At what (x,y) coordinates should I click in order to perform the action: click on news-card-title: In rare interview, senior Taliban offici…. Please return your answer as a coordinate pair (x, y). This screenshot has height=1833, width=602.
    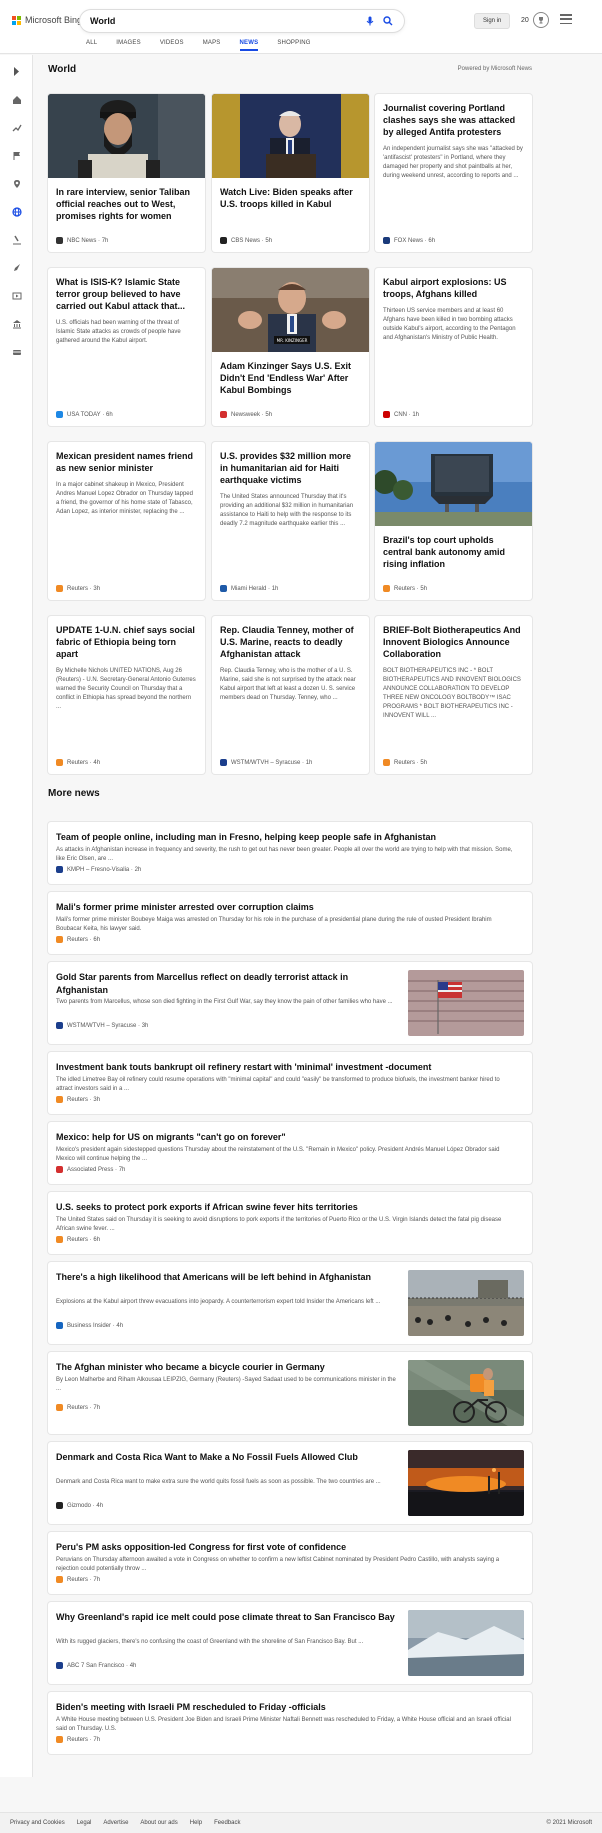
    Looking at the image, I should click on (126, 200).